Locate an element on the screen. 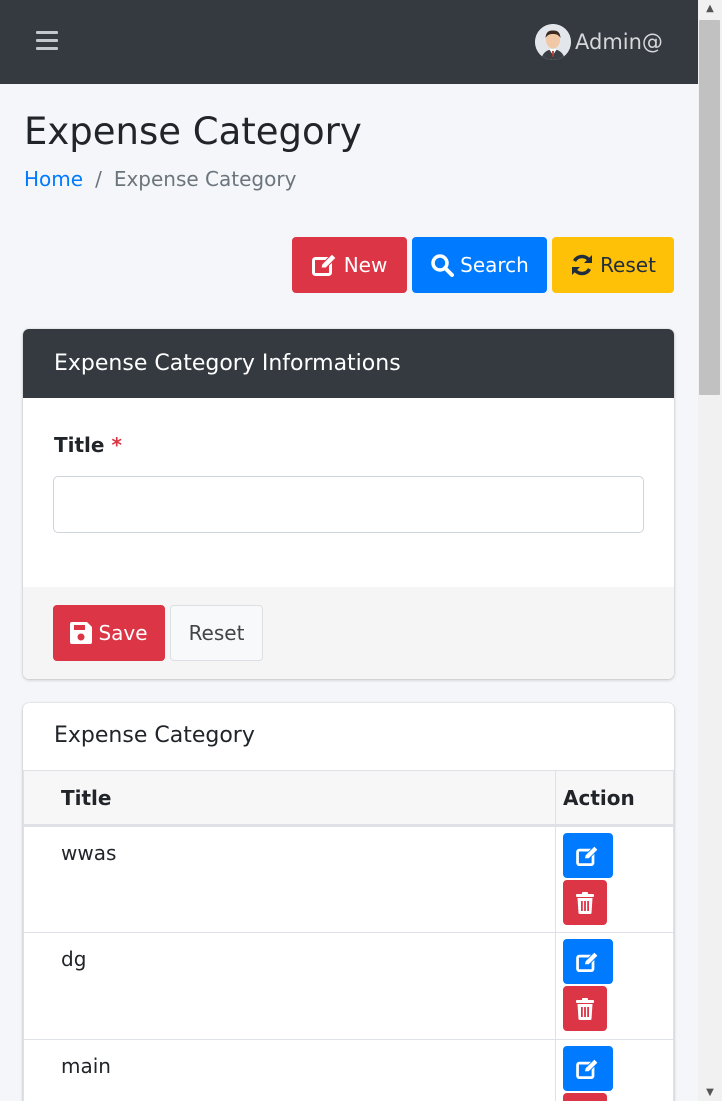  breadcrumb: Home / Expense Category is located at coordinates (160, 179).